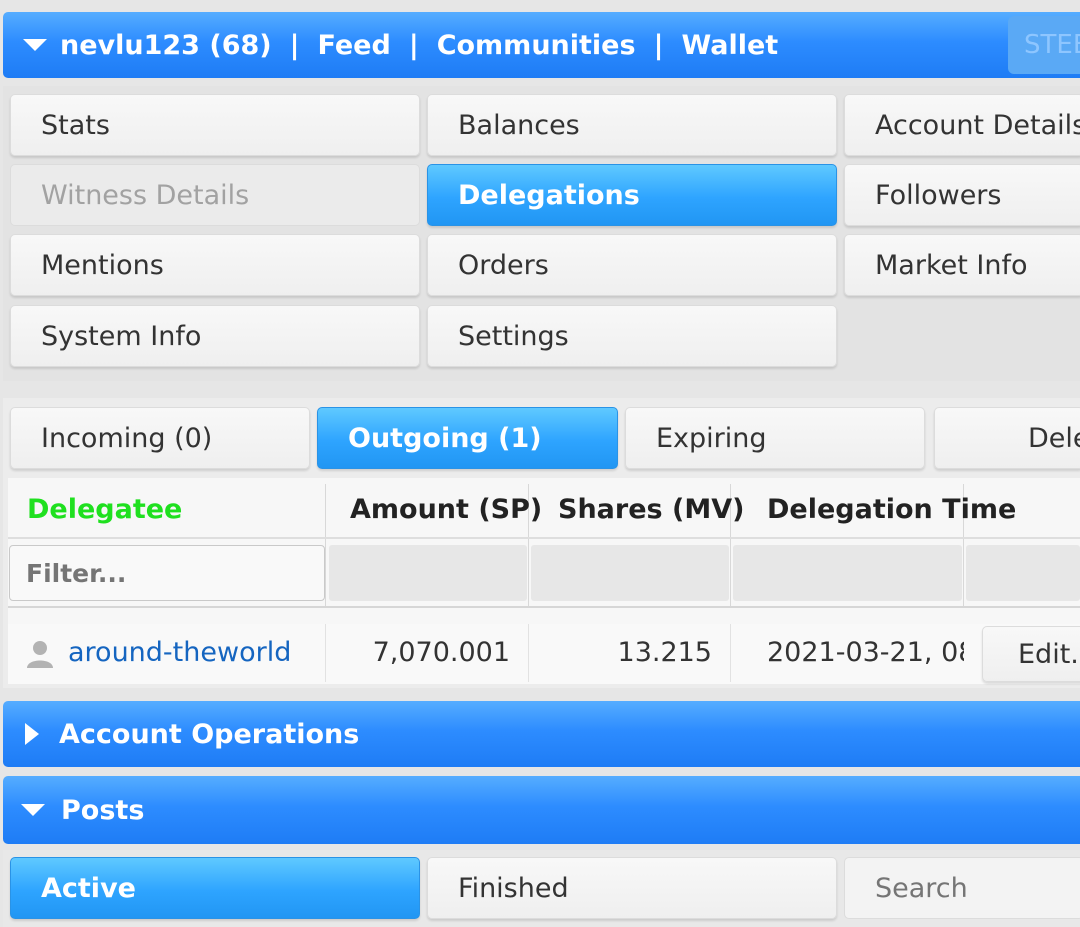 This screenshot has width=1080, height=927. I want to click on user-avatar-icon, so click(40, 654).